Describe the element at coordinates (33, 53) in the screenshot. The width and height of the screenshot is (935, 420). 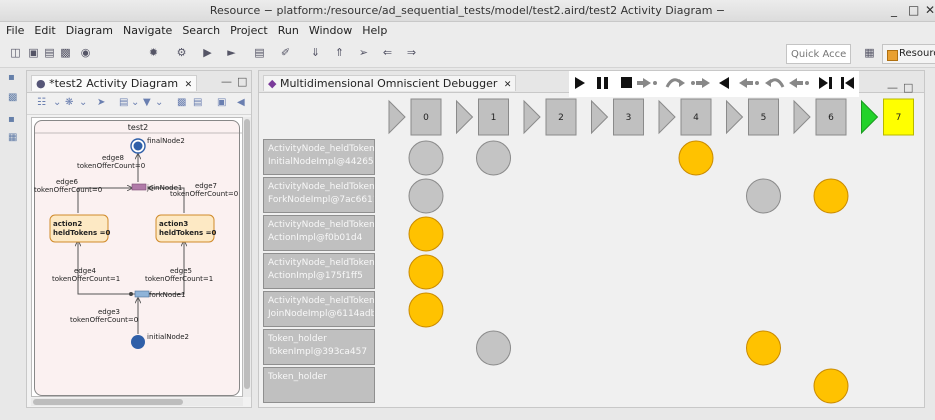
I see `save-icon: ▣` at that location.